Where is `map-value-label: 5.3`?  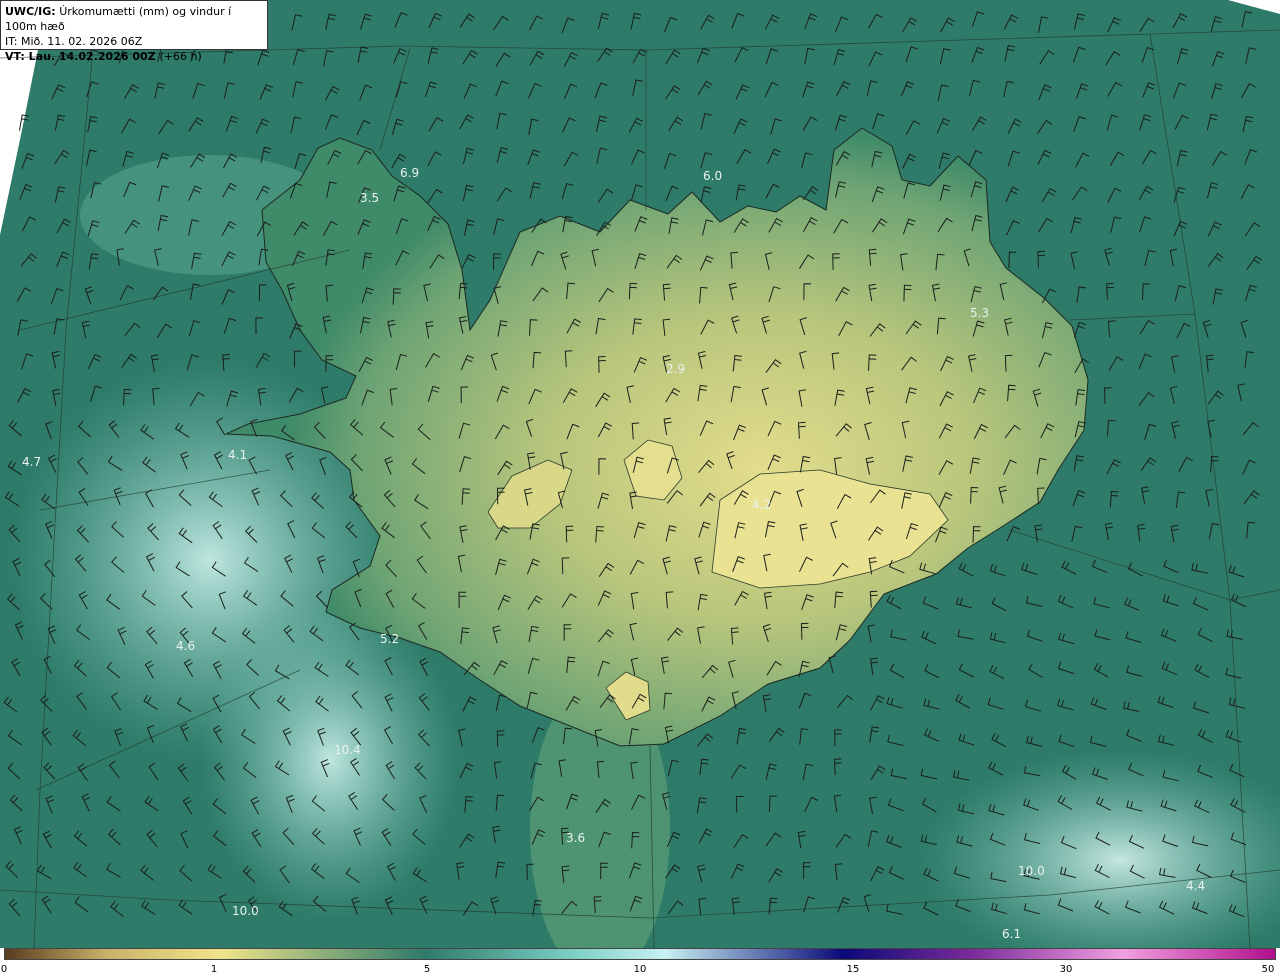 map-value-label: 5.3 is located at coordinates (979, 313).